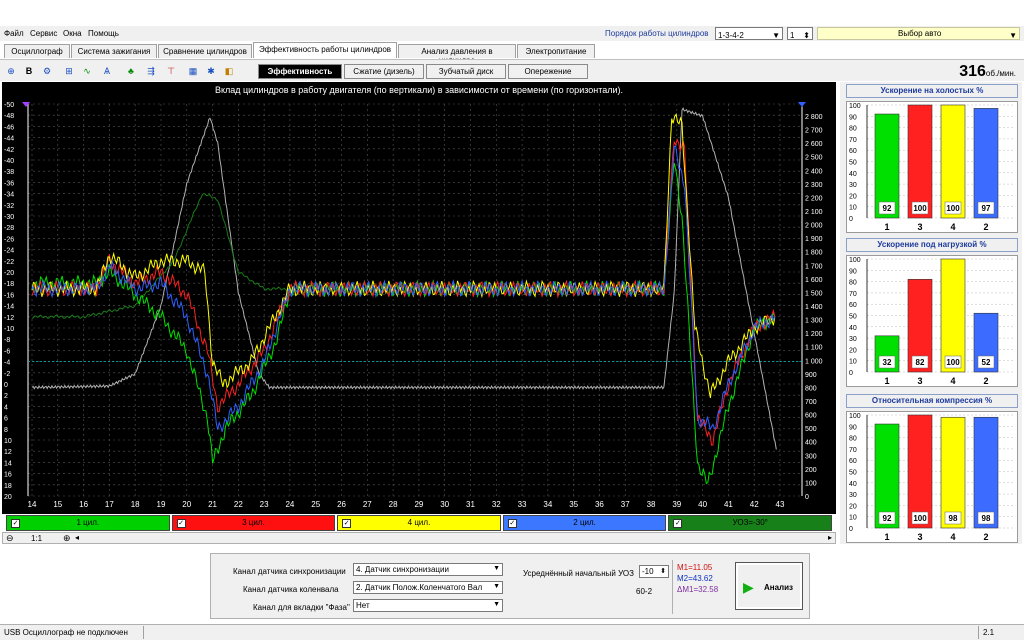  What do you see at coordinates (663, 571) in the screenshot?
I see `spin-arrows-icon: ⬍` at bounding box center [663, 571].